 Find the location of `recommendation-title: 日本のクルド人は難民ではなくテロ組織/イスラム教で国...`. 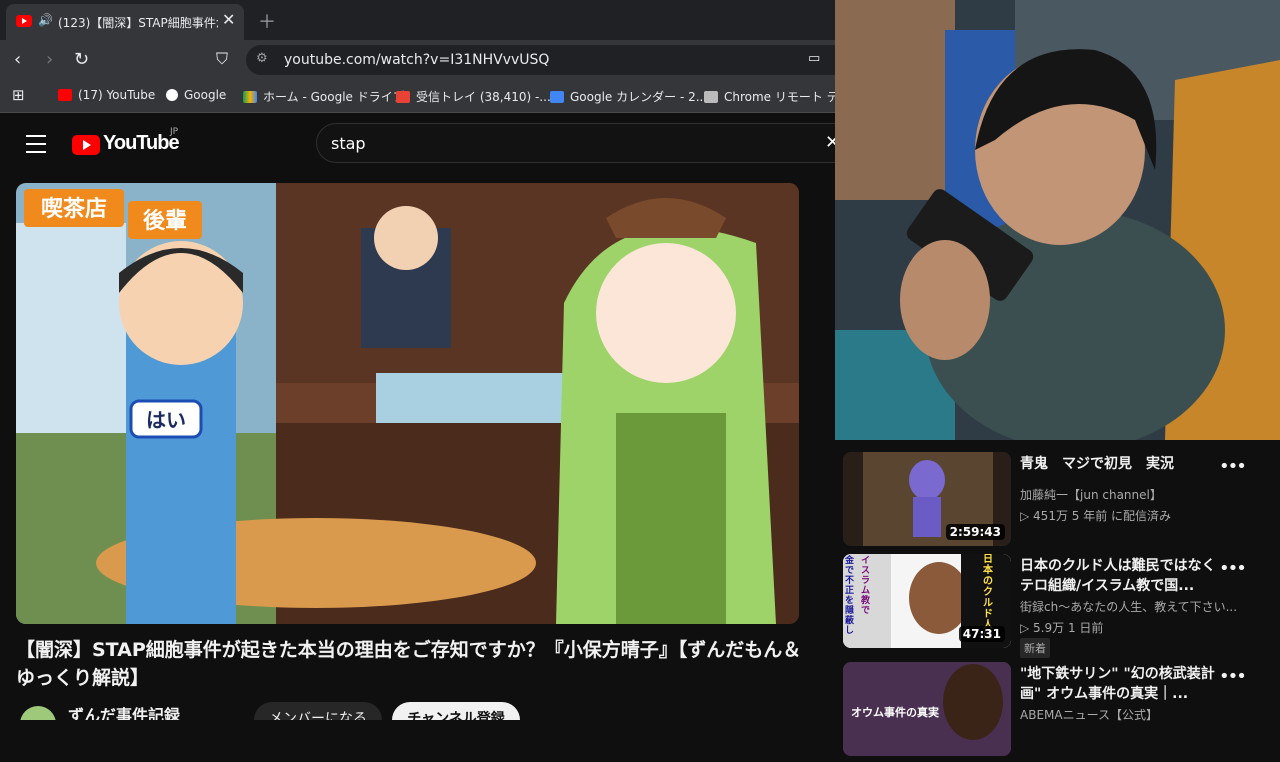

recommendation-title: 日本のクルド人は難民ではなくテロ組織/イスラム教で国... is located at coordinates (1118, 576).